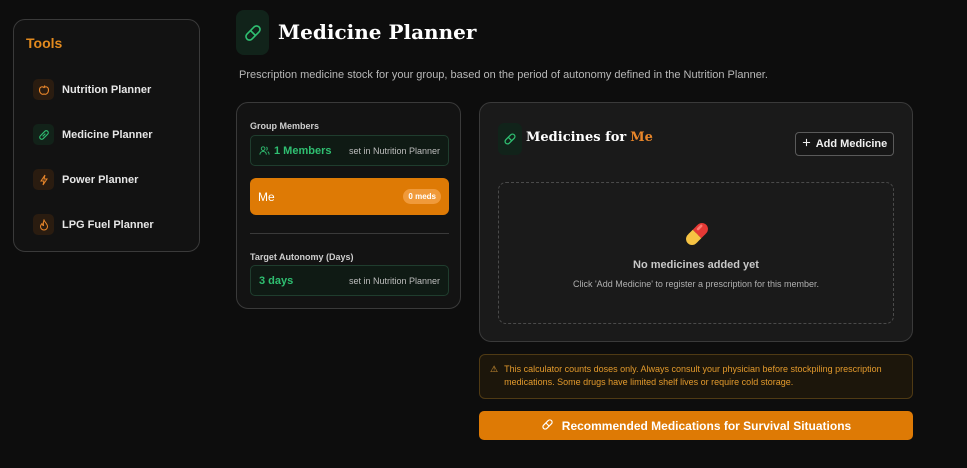 The width and height of the screenshot is (967, 468). I want to click on bolt-icon, so click(43, 179).